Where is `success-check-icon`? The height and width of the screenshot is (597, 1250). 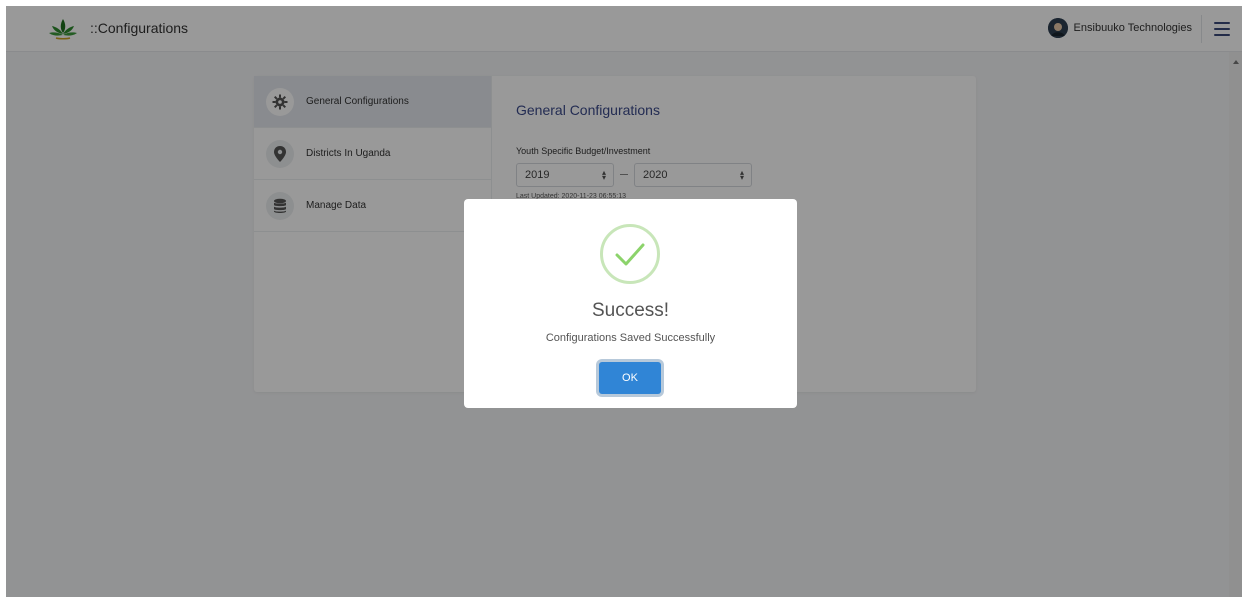 success-check-icon is located at coordinates (630, 254).